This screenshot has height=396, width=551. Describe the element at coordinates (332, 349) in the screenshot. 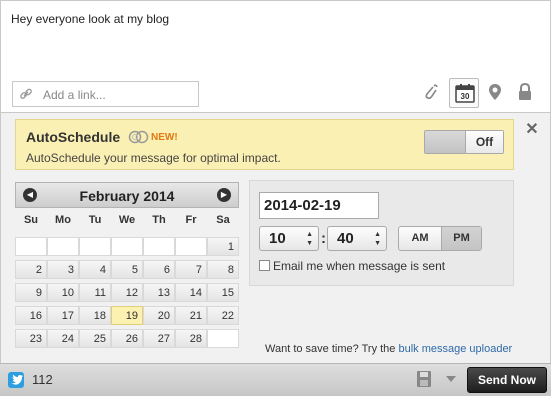

I see `uploader-prefix: Want to save time? Try the` at that location.